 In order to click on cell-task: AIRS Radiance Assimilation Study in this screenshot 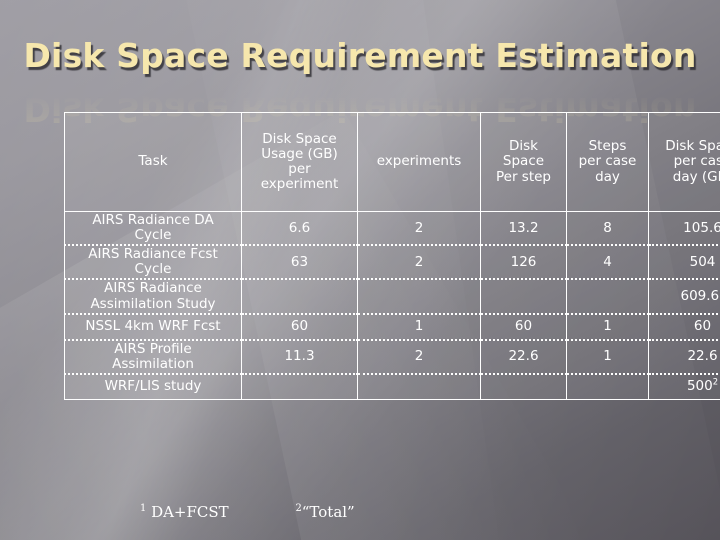, I will do `click(153, 296)`.